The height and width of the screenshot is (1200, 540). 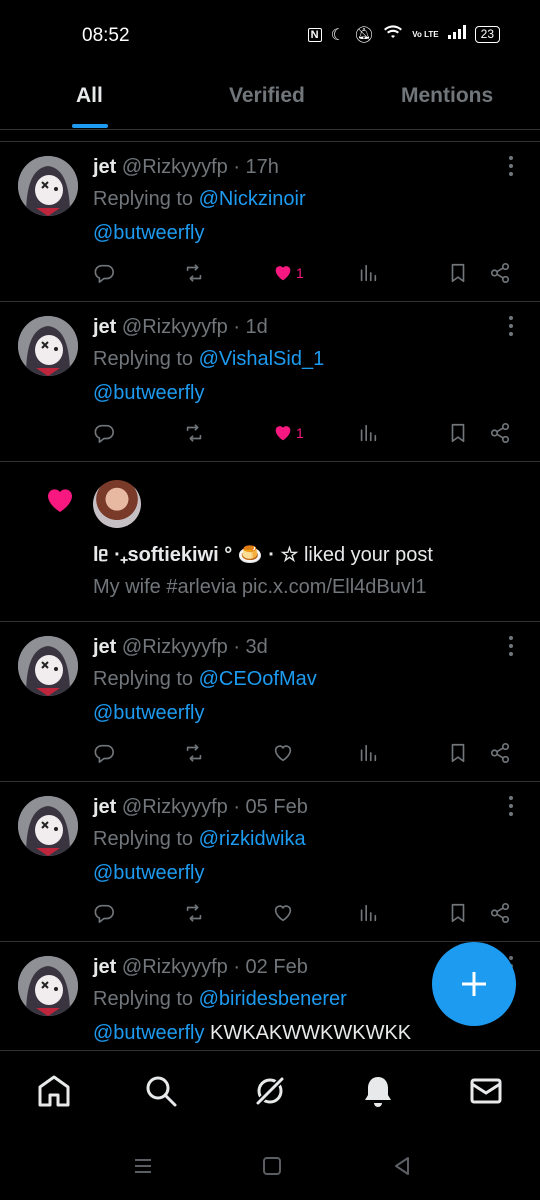 I want to click on status-bar: 08:52 N ☾ 🔕︎ Vo LTE 23, so click(x=270, y=35).